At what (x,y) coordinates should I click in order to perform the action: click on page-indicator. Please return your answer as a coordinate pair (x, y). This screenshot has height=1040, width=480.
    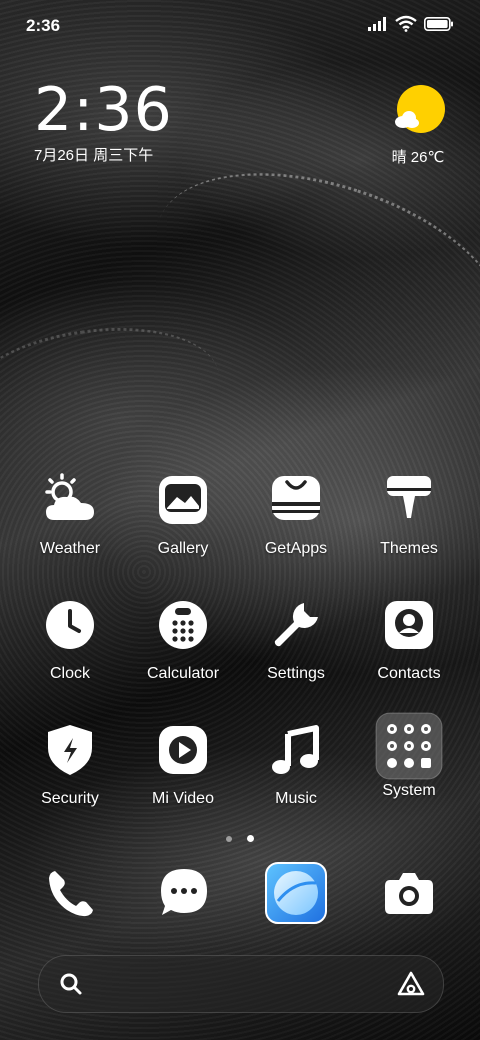
    Looking at the image, I should click on (240, 838).